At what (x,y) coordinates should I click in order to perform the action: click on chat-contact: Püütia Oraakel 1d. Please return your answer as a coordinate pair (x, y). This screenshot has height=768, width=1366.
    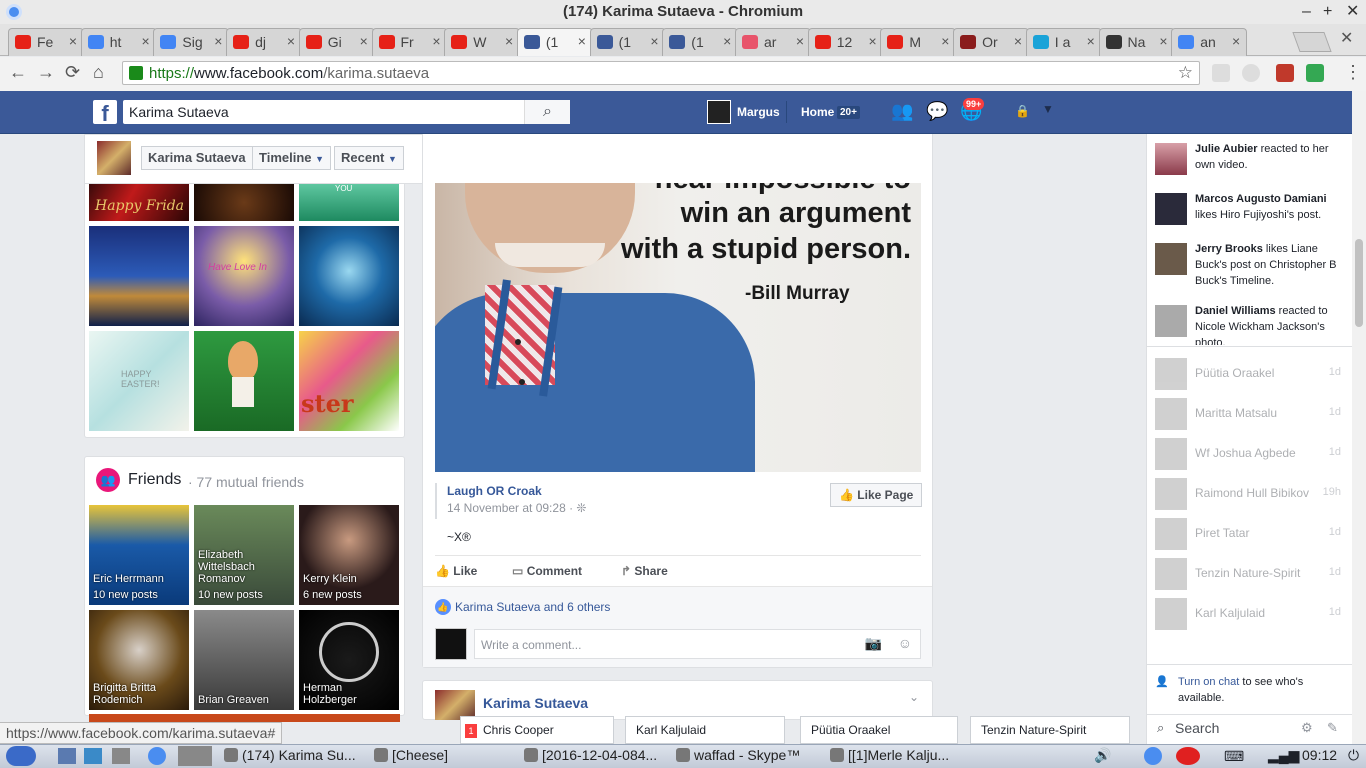
    Looking at the image, I should click on (1248, 374).